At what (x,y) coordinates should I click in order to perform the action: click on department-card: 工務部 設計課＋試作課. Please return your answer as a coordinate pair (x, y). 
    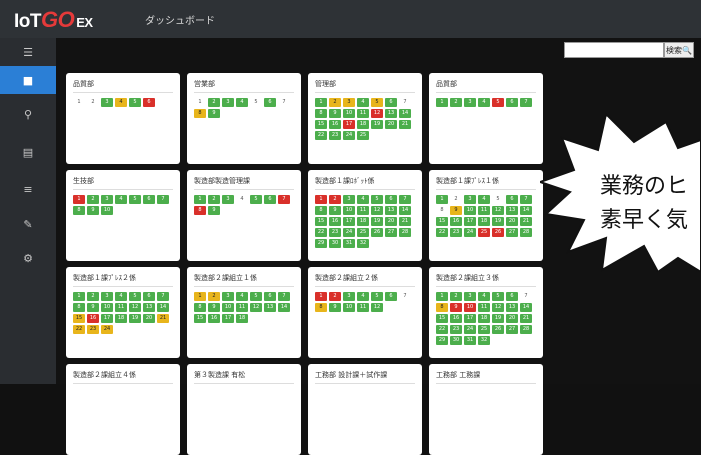
    Looking at the image, I should click on (365, 409).